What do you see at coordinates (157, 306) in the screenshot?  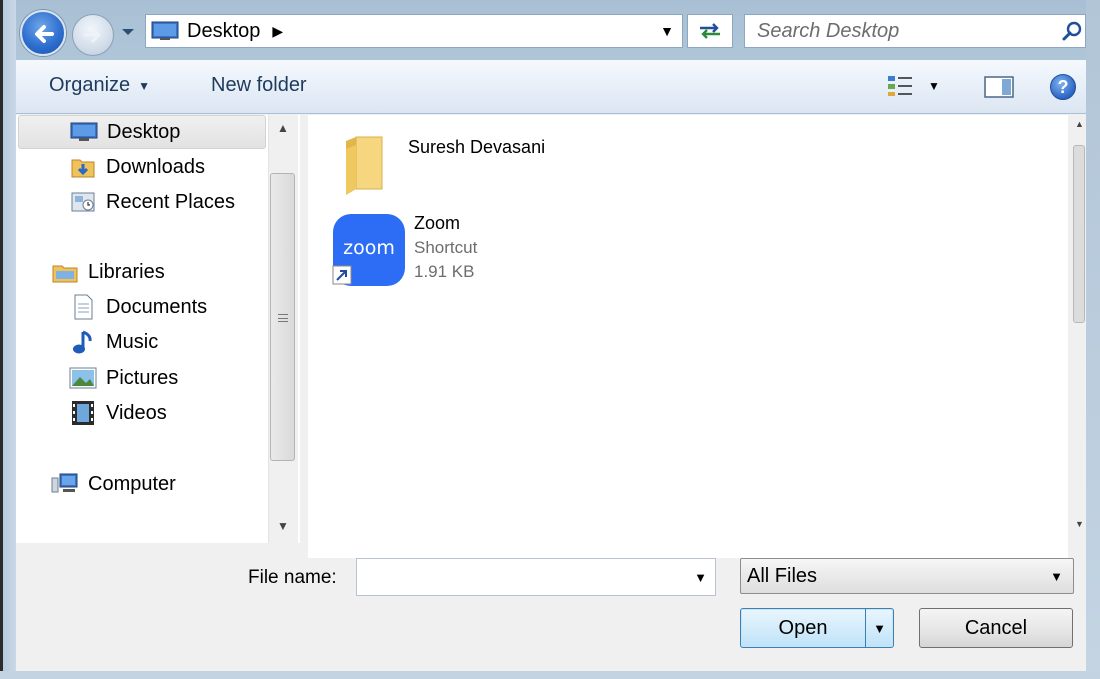 I see `nav-item-label: Documents` at bounding box center [157, 306].